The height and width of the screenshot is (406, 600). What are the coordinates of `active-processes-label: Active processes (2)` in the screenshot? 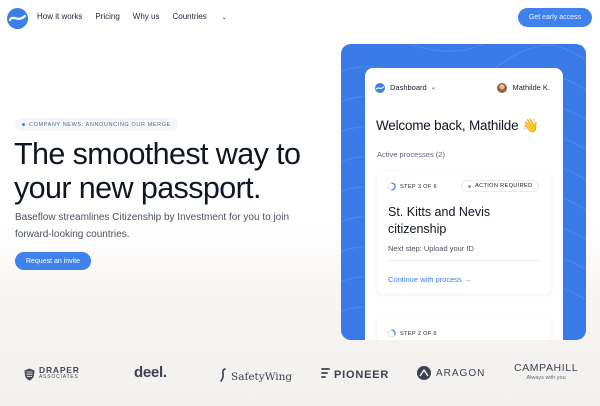 It's located at (411, 154).